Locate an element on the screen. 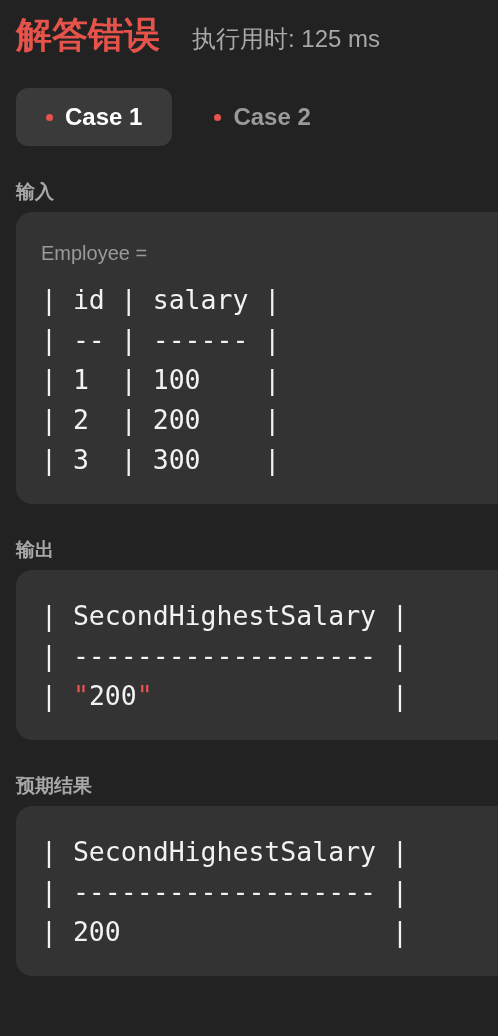  status-title: 解答错误 is located at coordinates (88, 35).